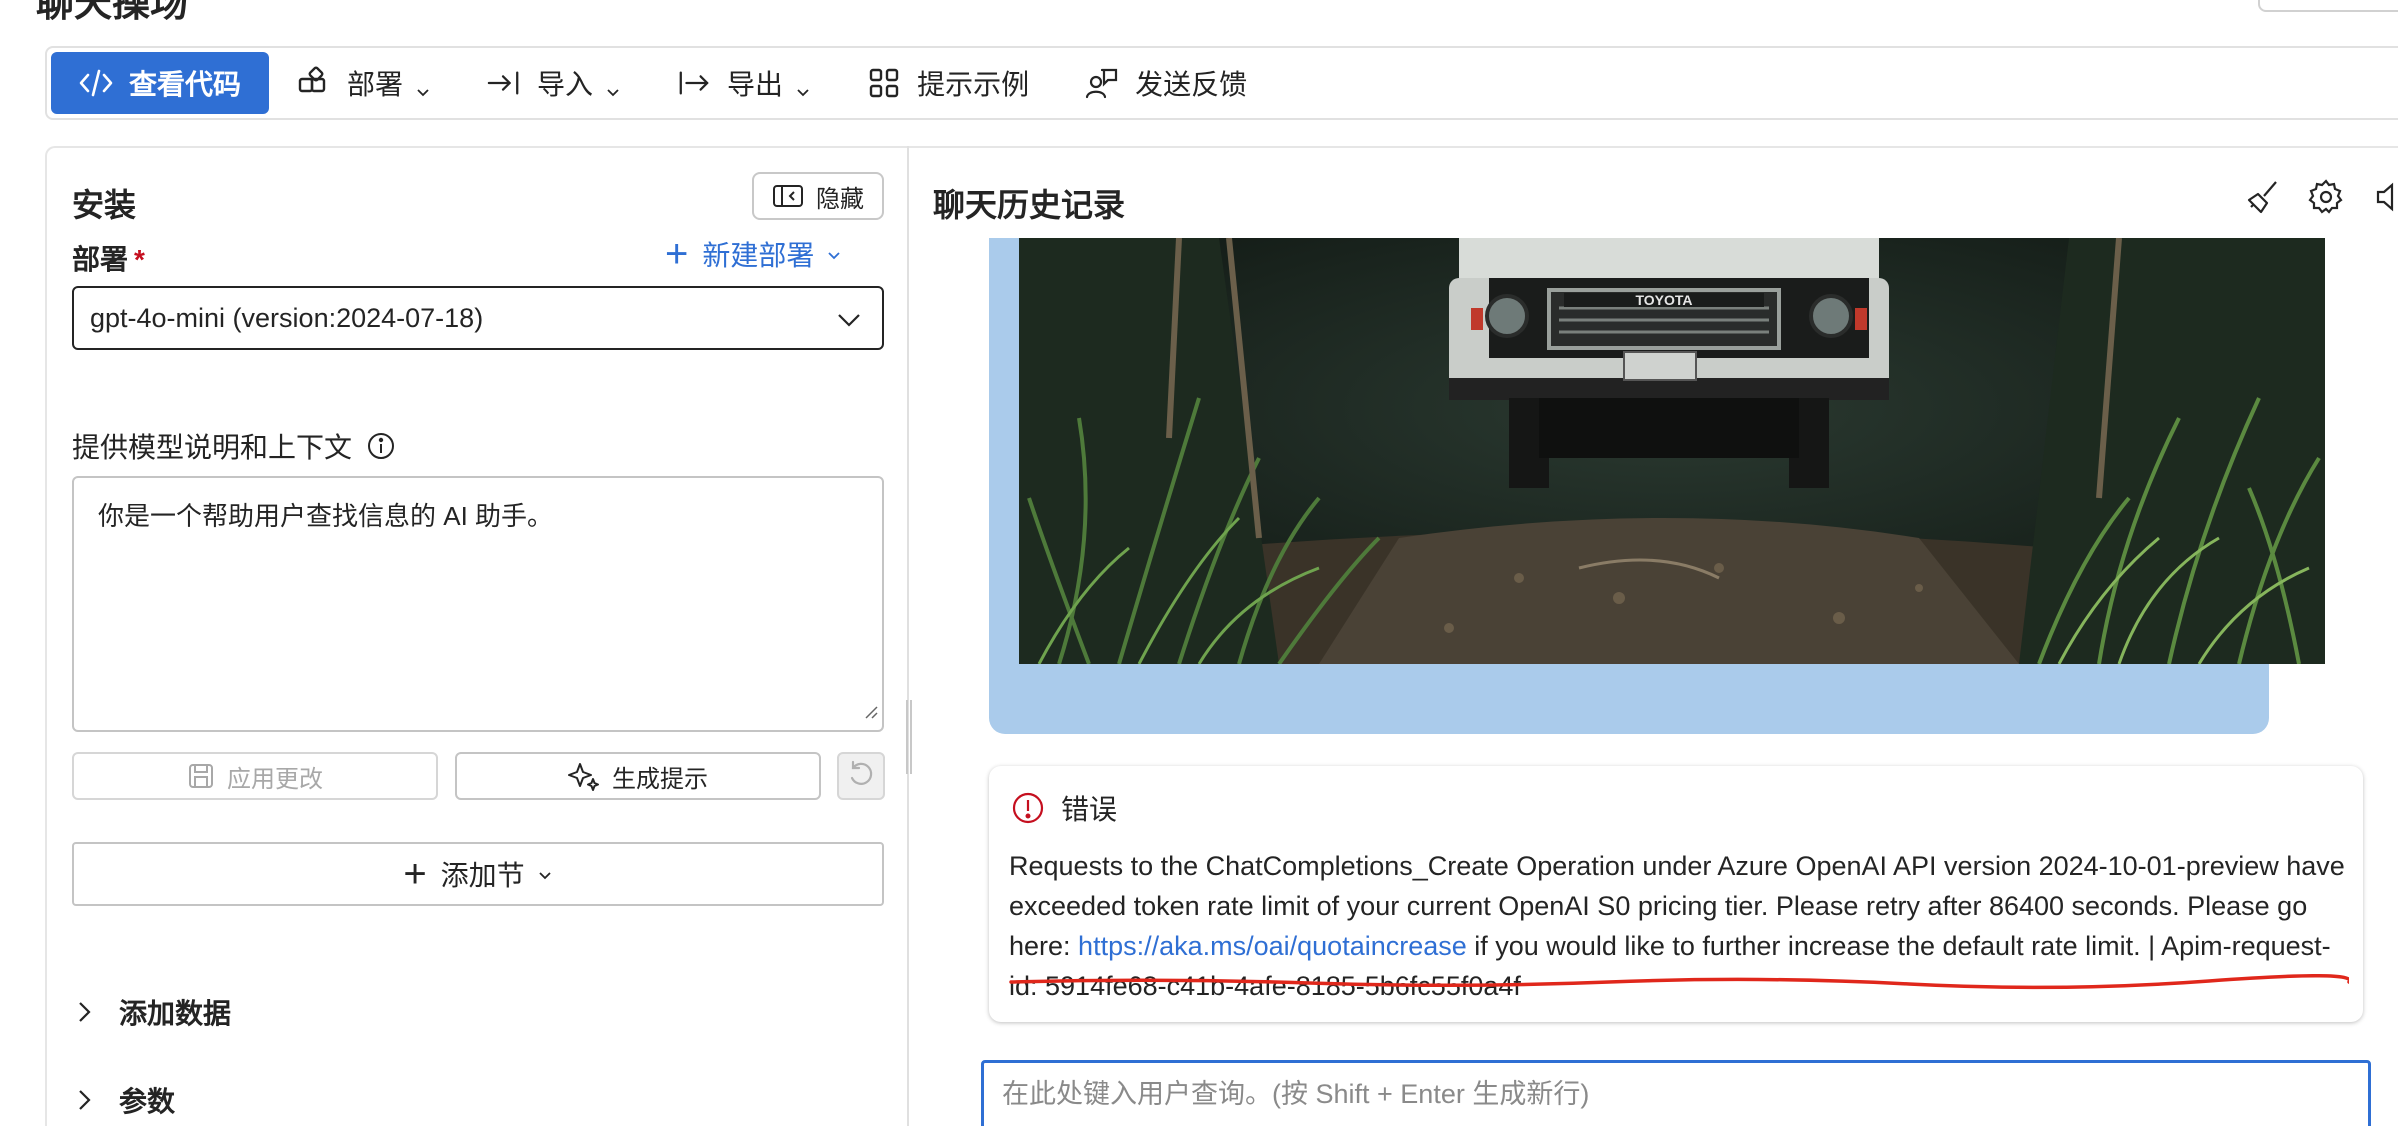  I want to click on export-icon, so click(694, 83).